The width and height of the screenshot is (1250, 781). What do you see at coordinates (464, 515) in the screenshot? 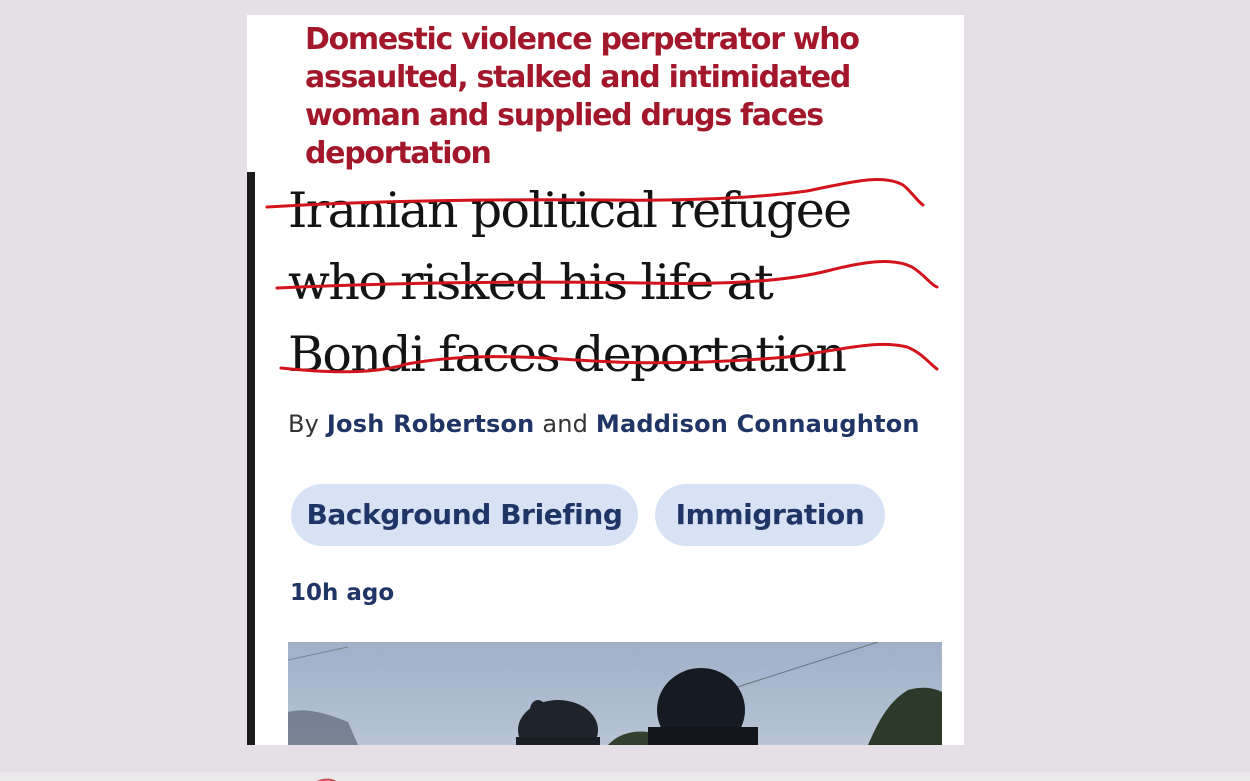
I see `tag-background-briefing: Background Briefing` at bounding box center [464, 515].